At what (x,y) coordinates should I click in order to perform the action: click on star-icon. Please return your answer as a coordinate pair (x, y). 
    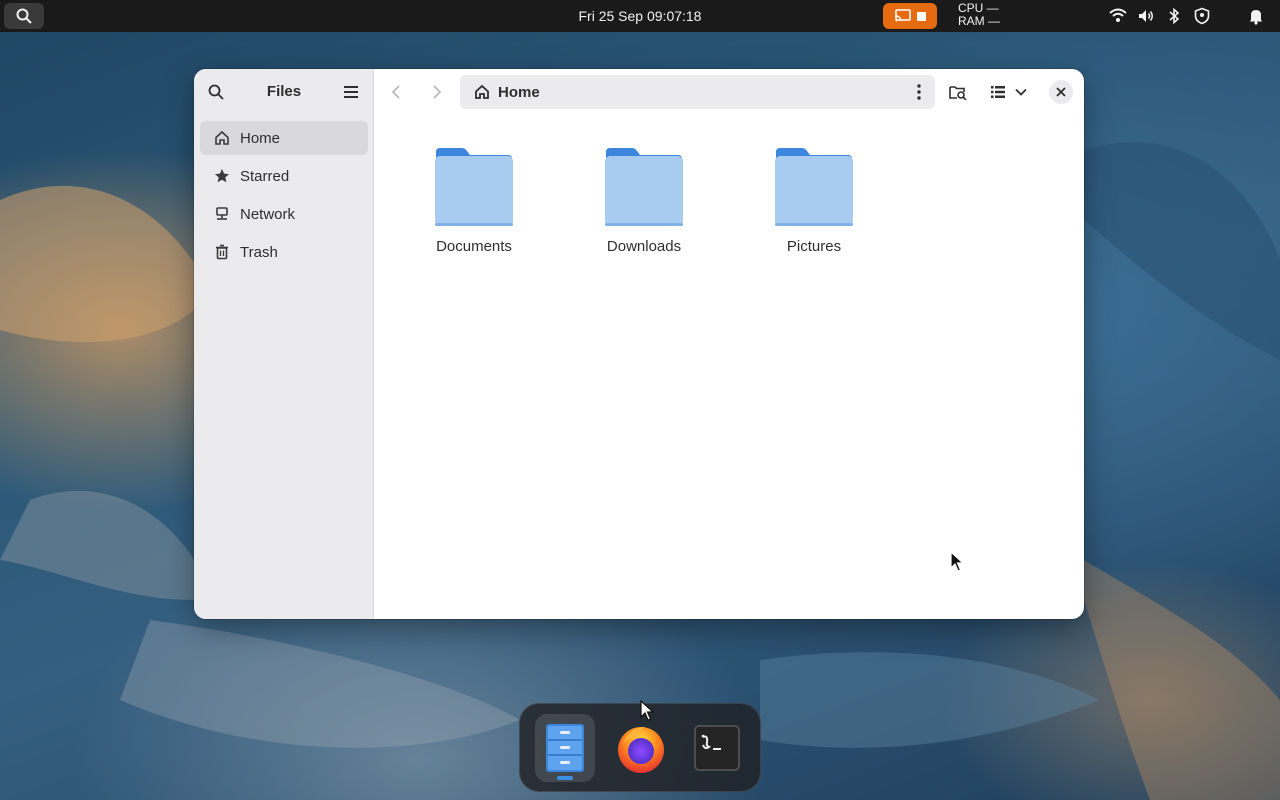
    Looking at the image, I should click on (222, 176).